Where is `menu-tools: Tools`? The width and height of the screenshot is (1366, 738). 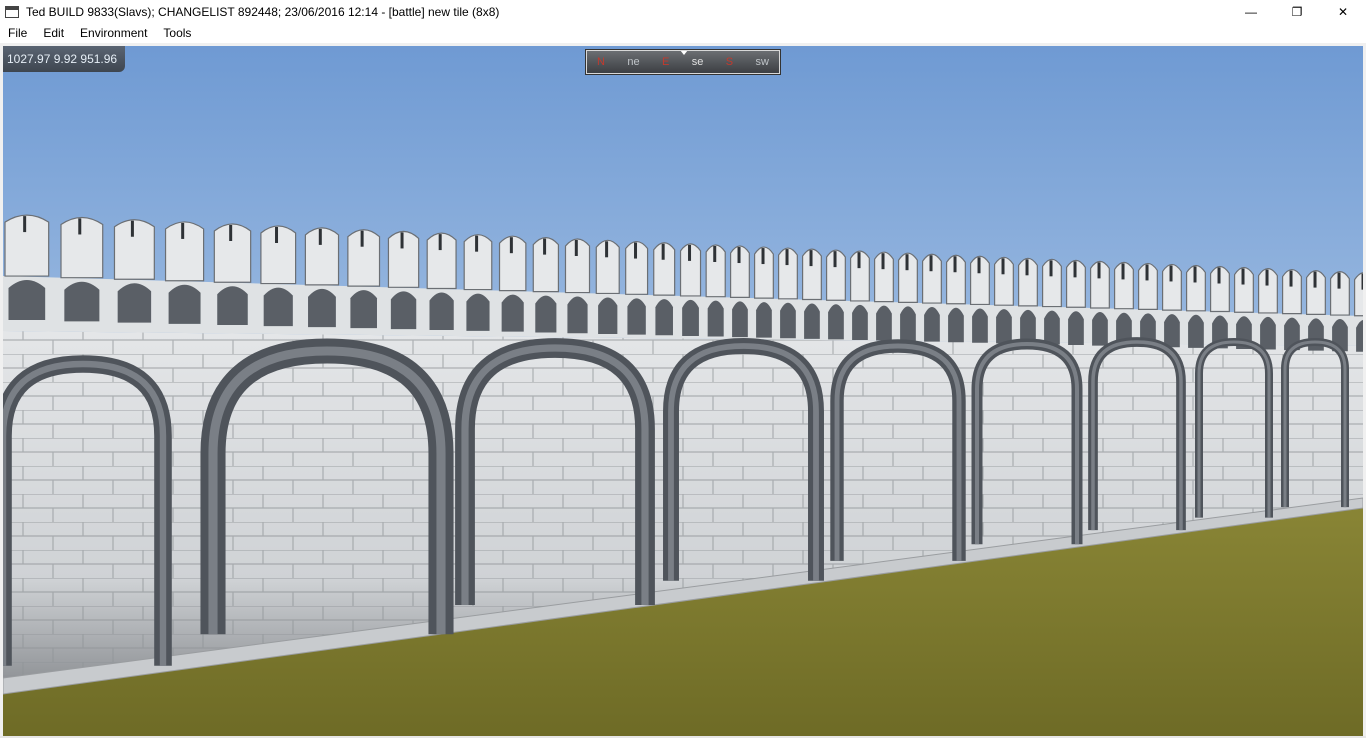
menu-tools: Tools is located at coordinates (177, 33).